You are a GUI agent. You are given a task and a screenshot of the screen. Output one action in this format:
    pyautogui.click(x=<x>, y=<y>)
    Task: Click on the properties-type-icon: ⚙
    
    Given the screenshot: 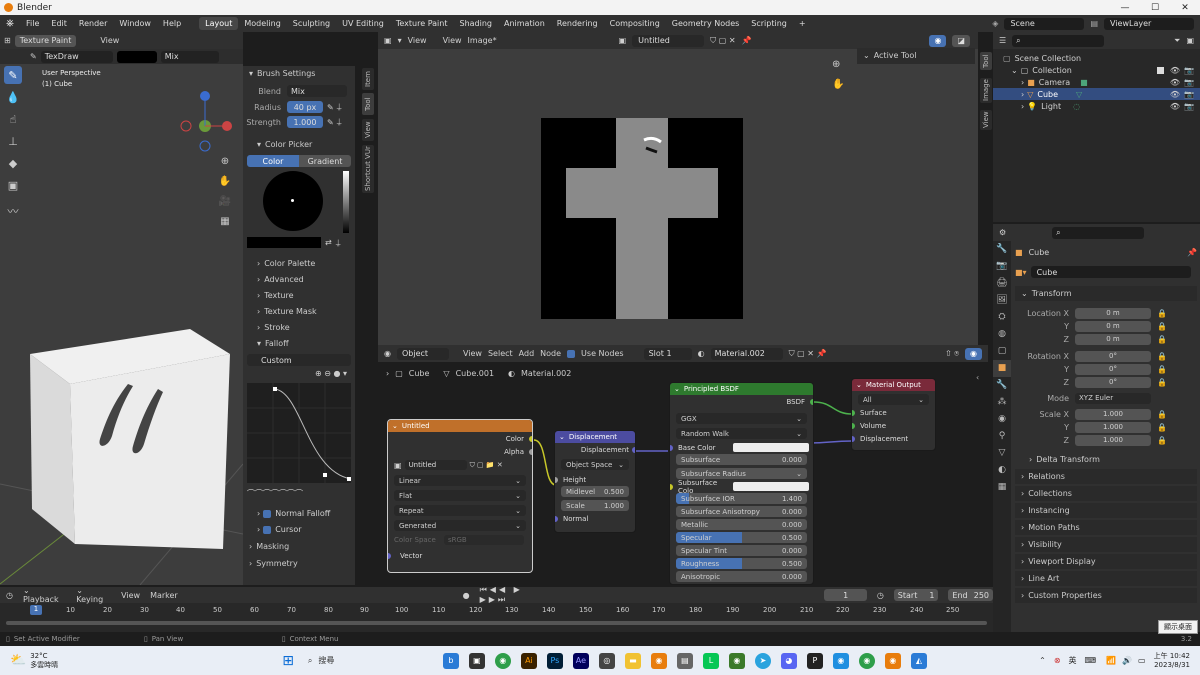 What is the action you would take?
    pyautogui.click(x=1002, y=232)
    